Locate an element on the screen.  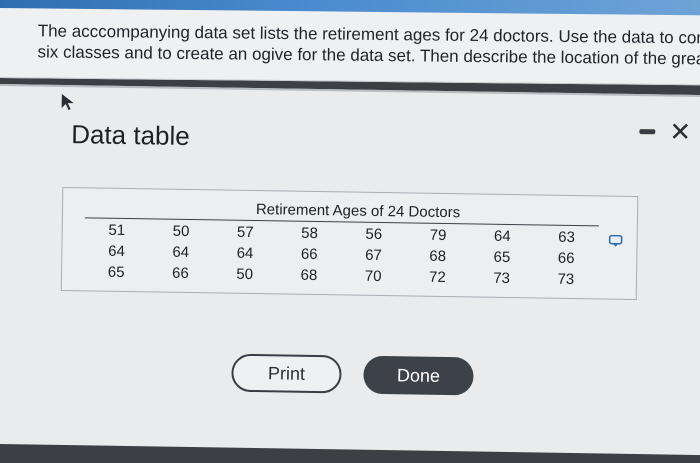
copy-icon is located at coordinates (615, 240).